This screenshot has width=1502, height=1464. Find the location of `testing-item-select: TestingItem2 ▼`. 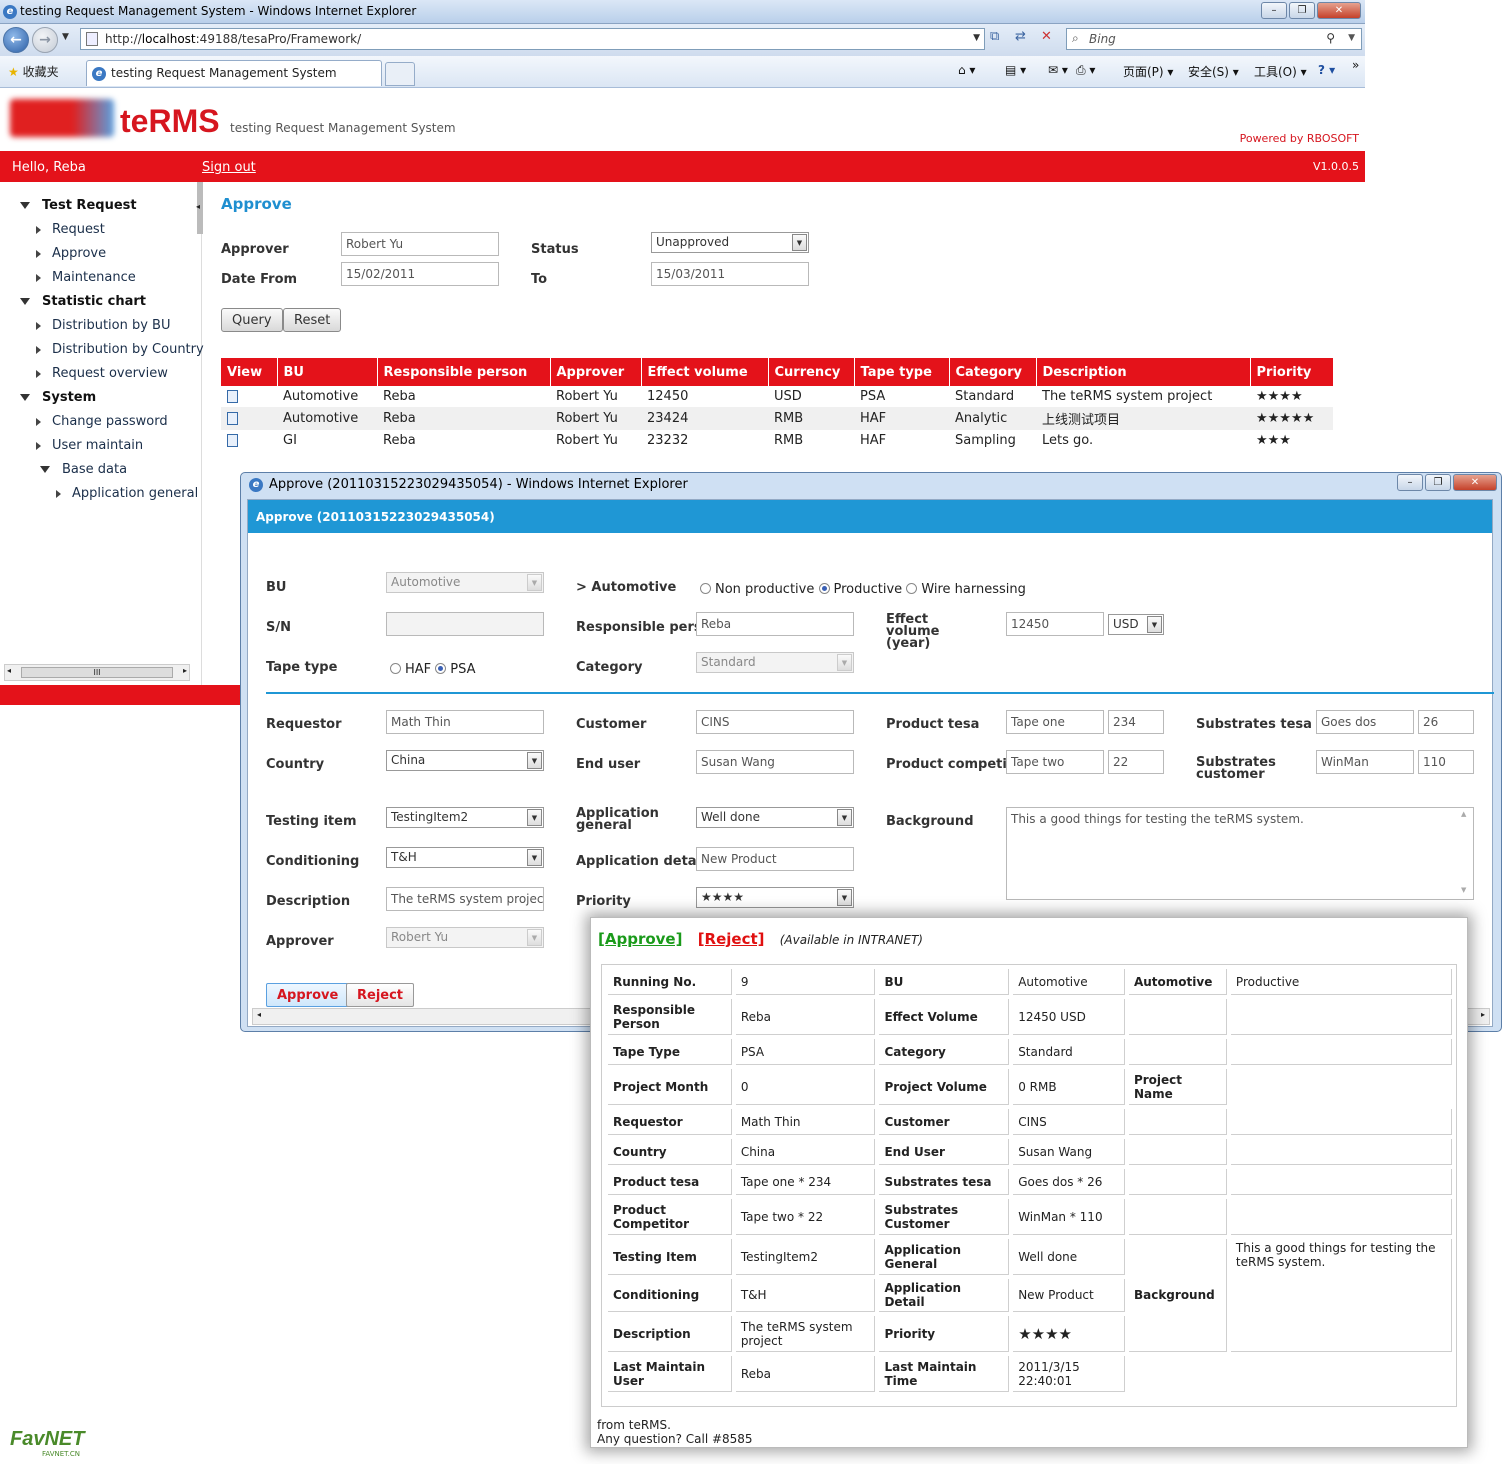

testing-item-select: TestingItem2 ▼ is located at coordinates (465, 817).